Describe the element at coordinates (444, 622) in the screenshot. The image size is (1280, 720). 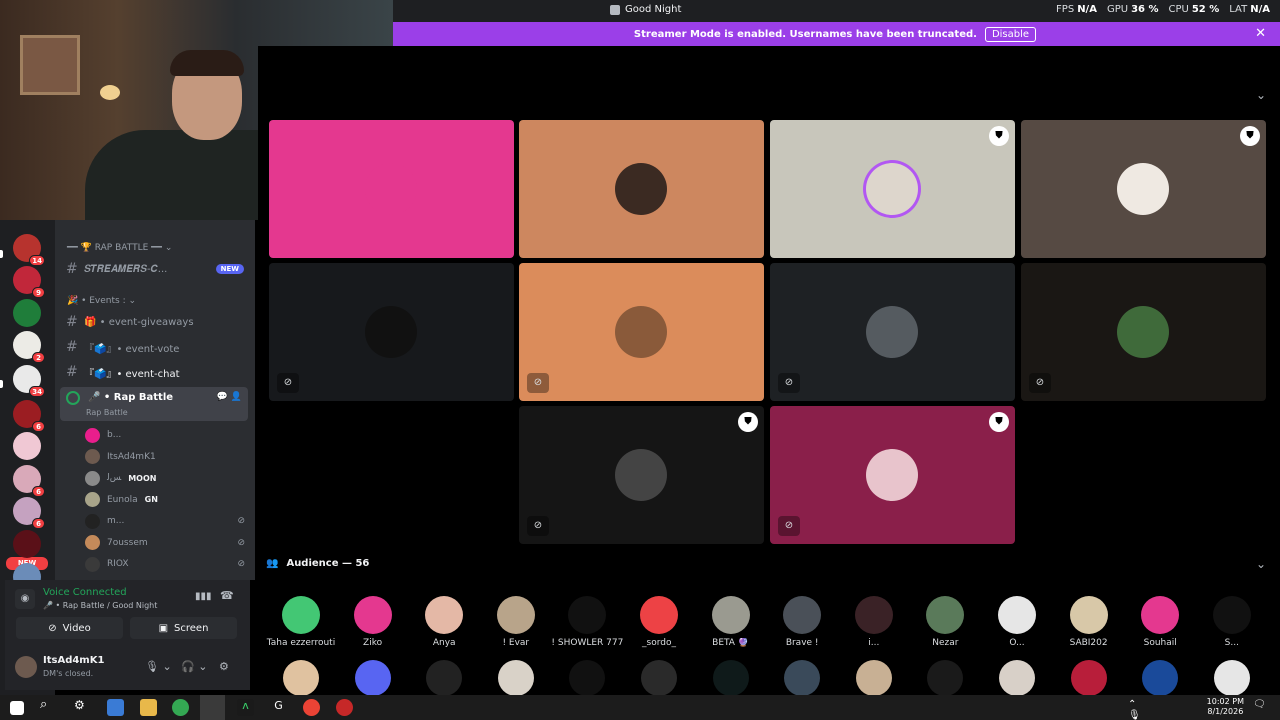
I see `audience-member: Anya` at that location.